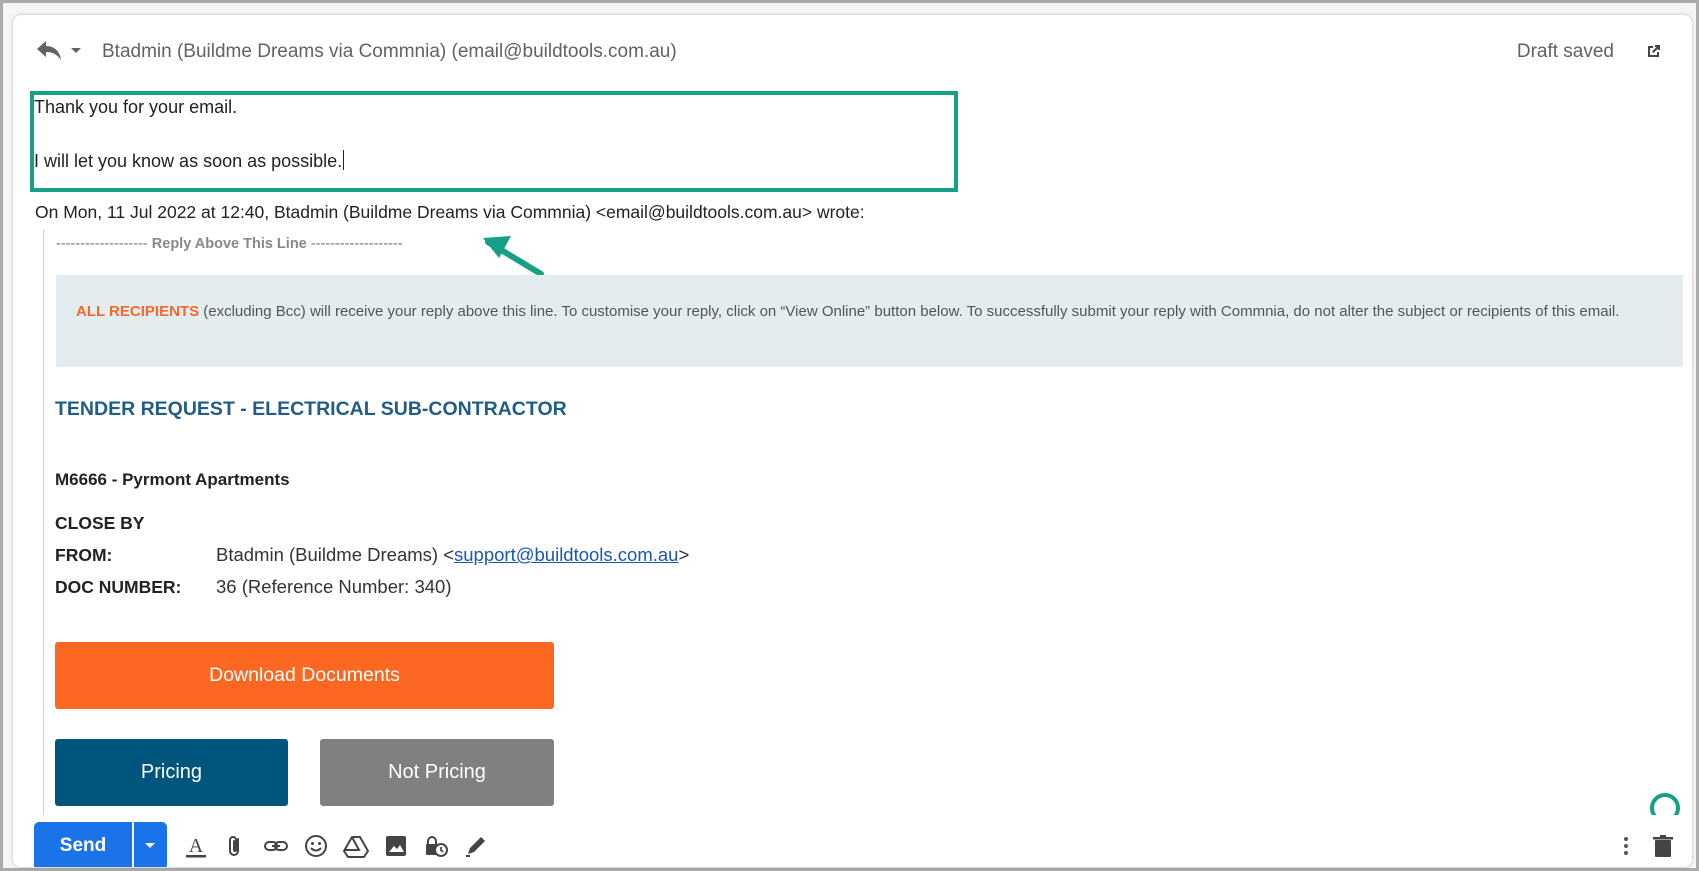 The width and height of the screenshot is (1699, 871). I want to click on drive-icon, so click(356, 846).